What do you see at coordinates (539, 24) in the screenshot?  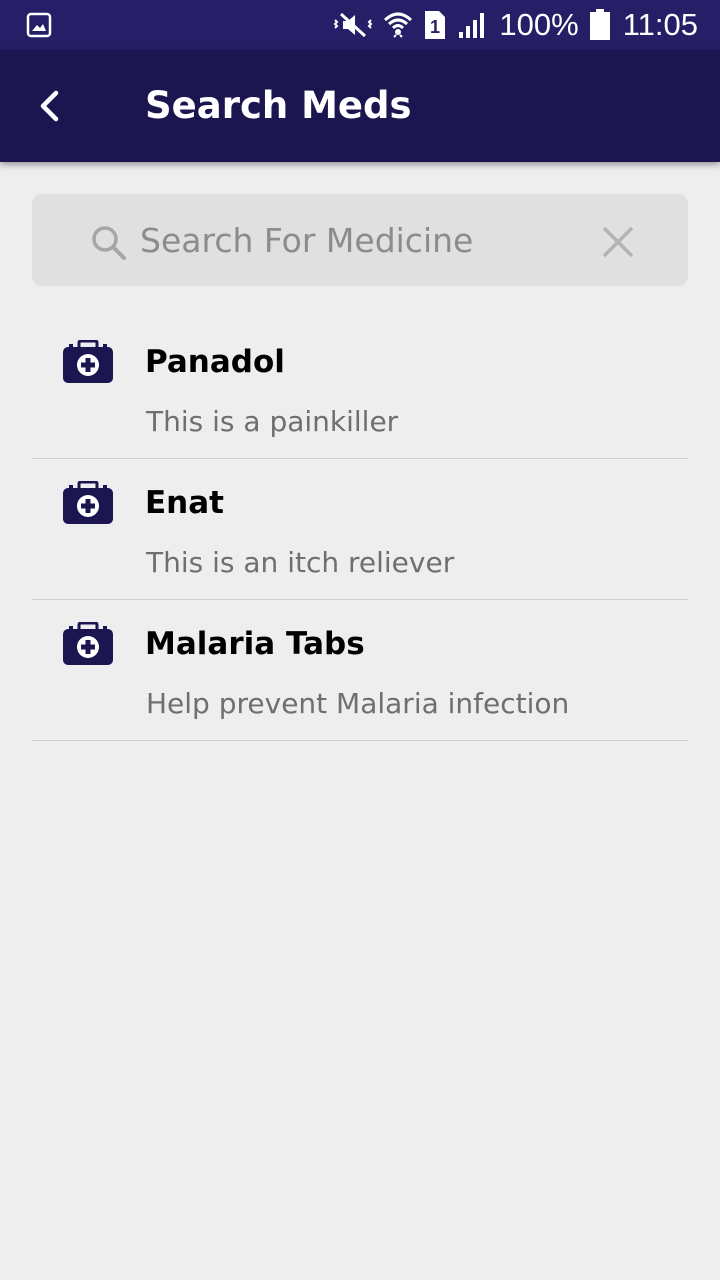 I see `battery-percentage: 100%` at bounding box center [539, 24].